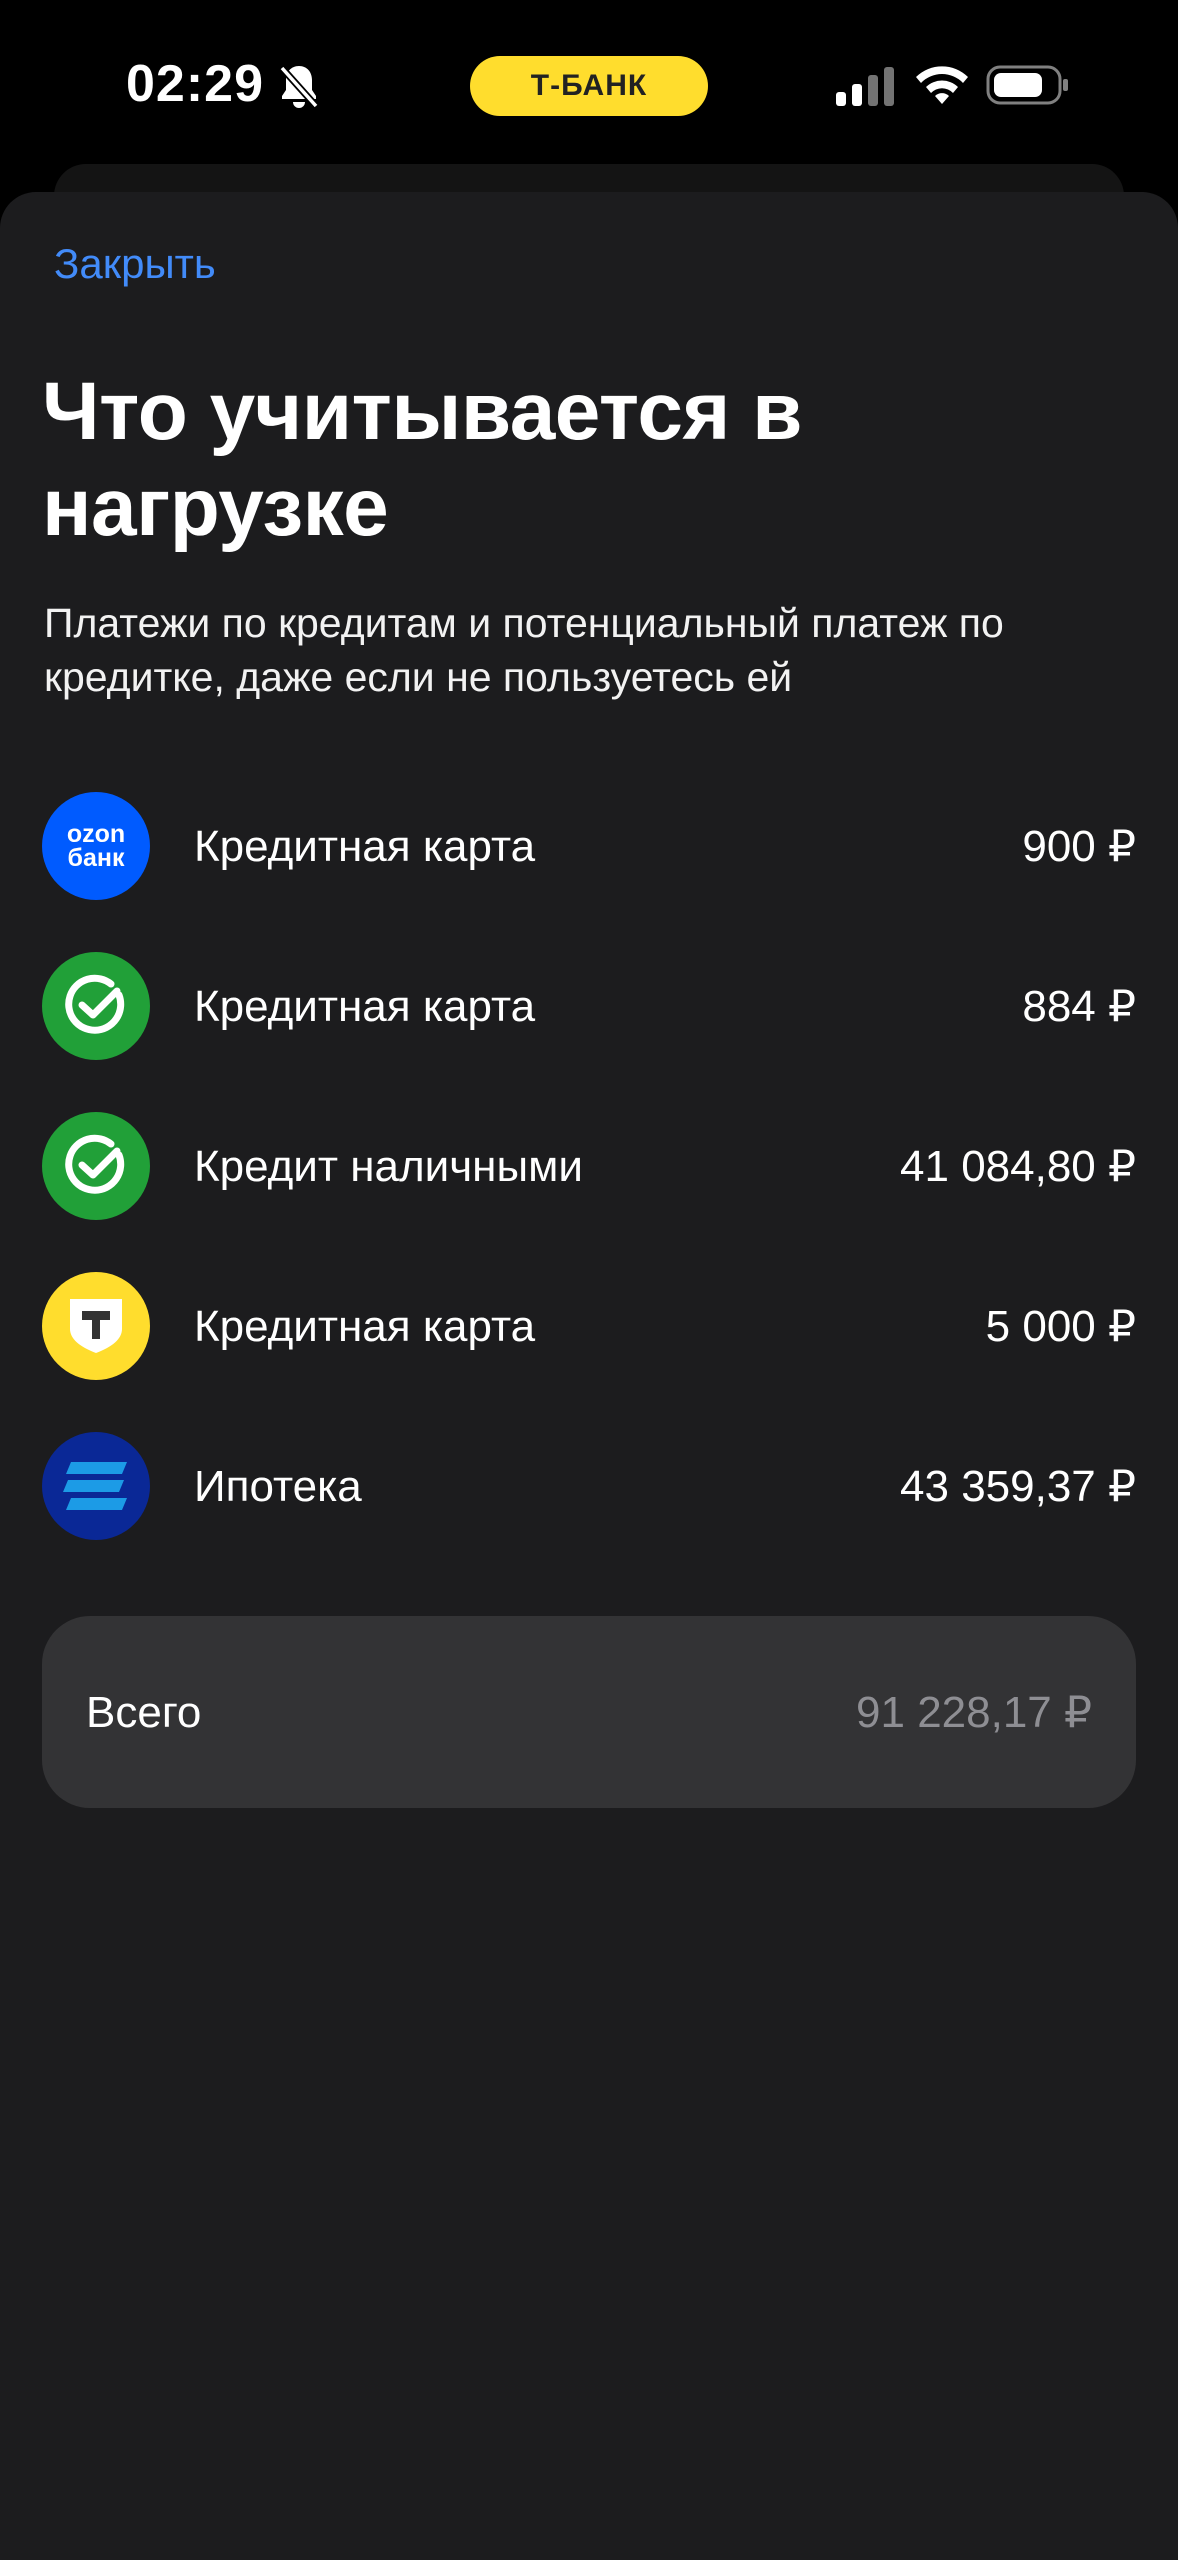 This screenshot has width=1178, height=2560. What do you see at coordinates (144, 1712) in the screenshot?
I see `total-label: Всего` at bounding box center [144, 1712].